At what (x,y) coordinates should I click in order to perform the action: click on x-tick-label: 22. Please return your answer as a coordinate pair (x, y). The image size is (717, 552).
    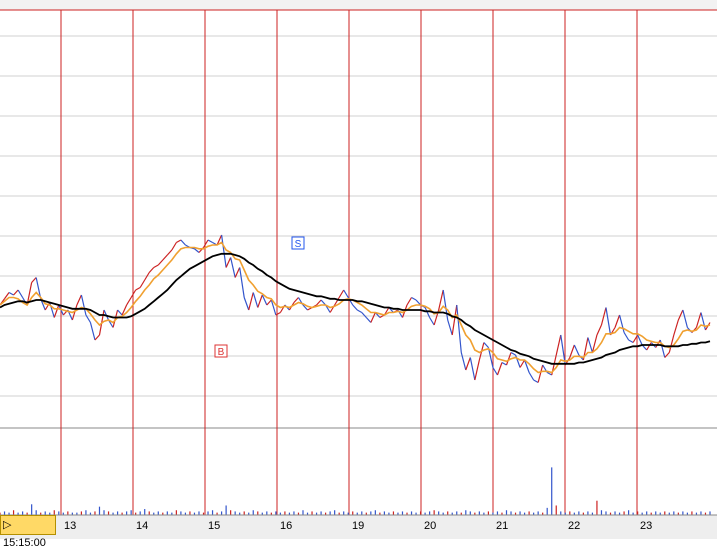
    Looking at the image, I should click on (574, 526).